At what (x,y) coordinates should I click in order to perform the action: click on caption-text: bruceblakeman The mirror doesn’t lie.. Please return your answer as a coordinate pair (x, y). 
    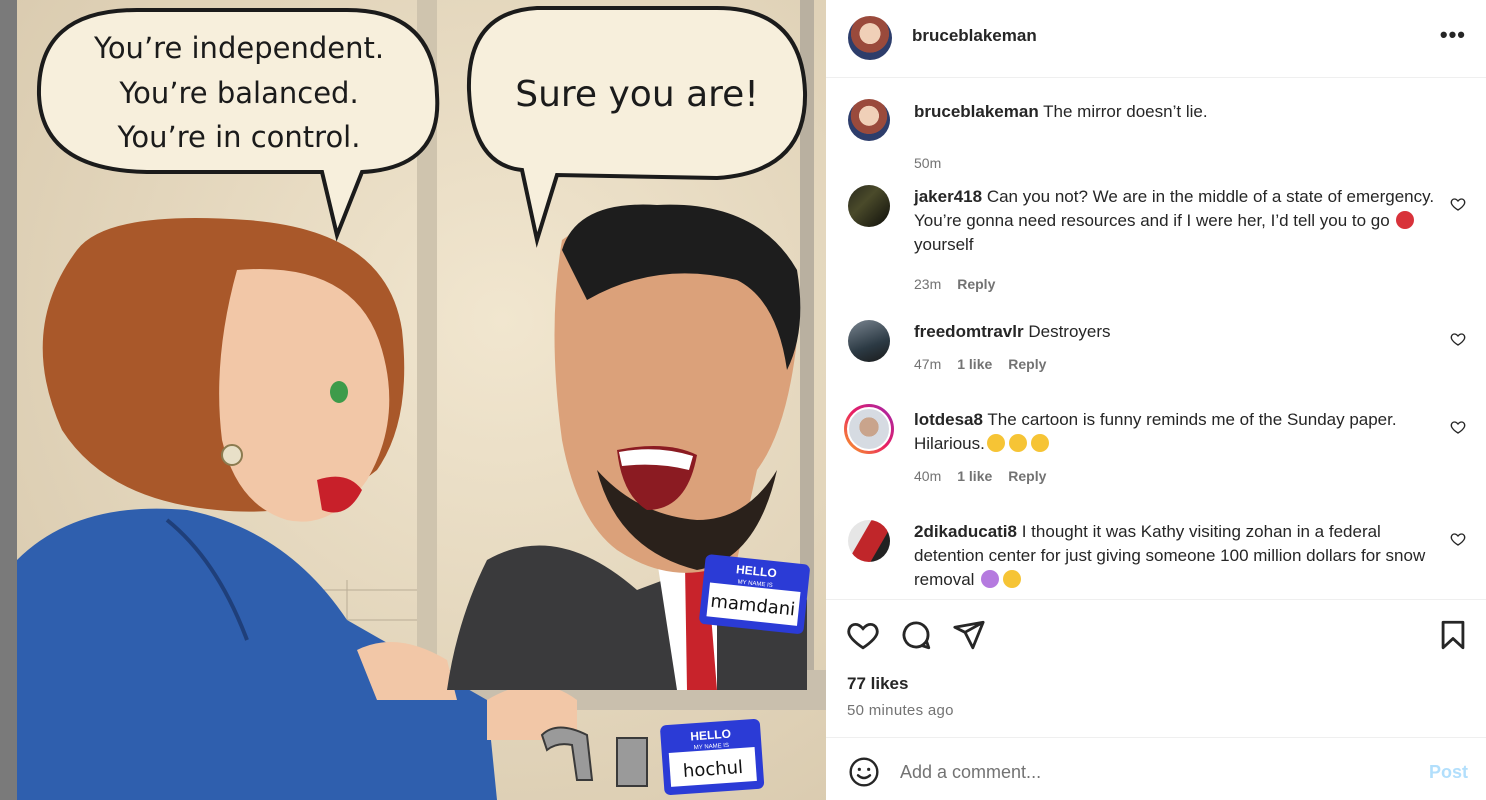
    Looking at the image, I should click on (1179, 112).